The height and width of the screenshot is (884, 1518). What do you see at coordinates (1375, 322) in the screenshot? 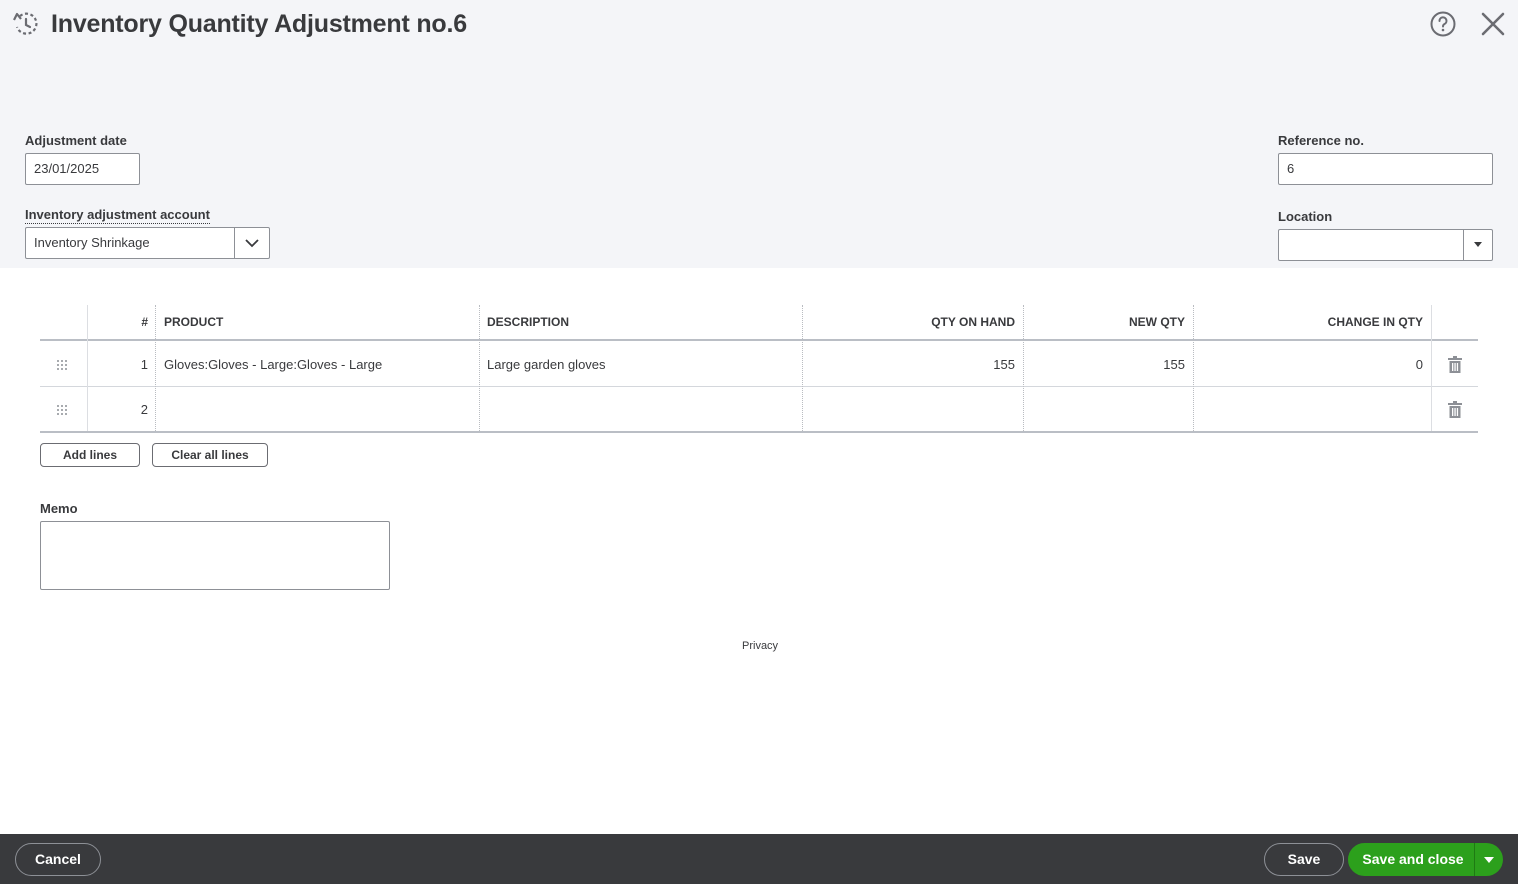
I see `column-header-change-in-qty: CHANGE IN QTY` at bounding box center [1375, 322].